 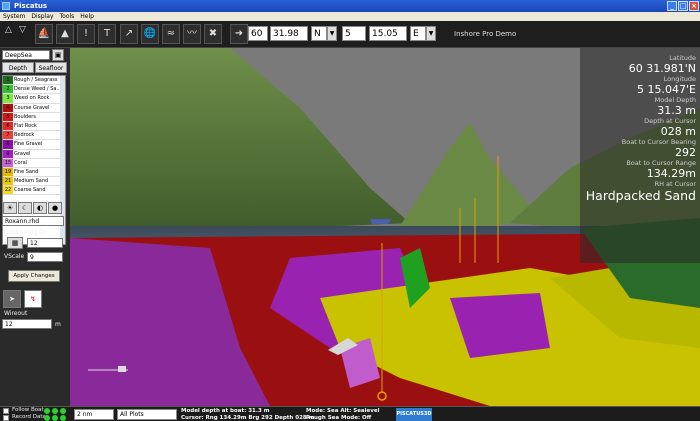 I want to click on rh-label: RH at Cursor, so click(x=675, y=184).